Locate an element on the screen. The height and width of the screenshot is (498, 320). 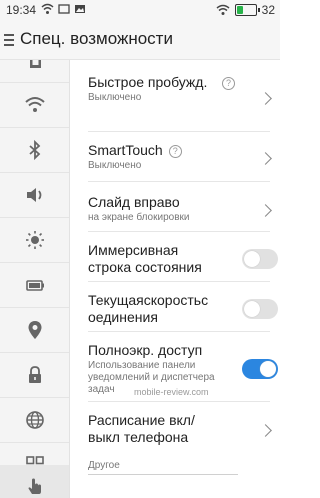
setting-label: Текущаяскоростьс оединения is located at coordinates (148, 308).